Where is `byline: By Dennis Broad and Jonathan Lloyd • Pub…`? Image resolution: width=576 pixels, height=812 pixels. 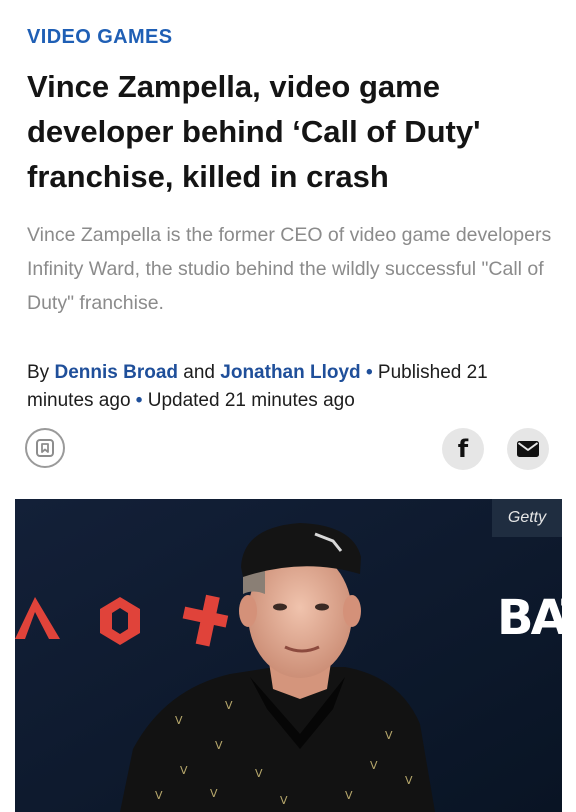
byline: By Dennis Broad and Jonathan Lloyd • Pub… is located at coordinates (287, 387).